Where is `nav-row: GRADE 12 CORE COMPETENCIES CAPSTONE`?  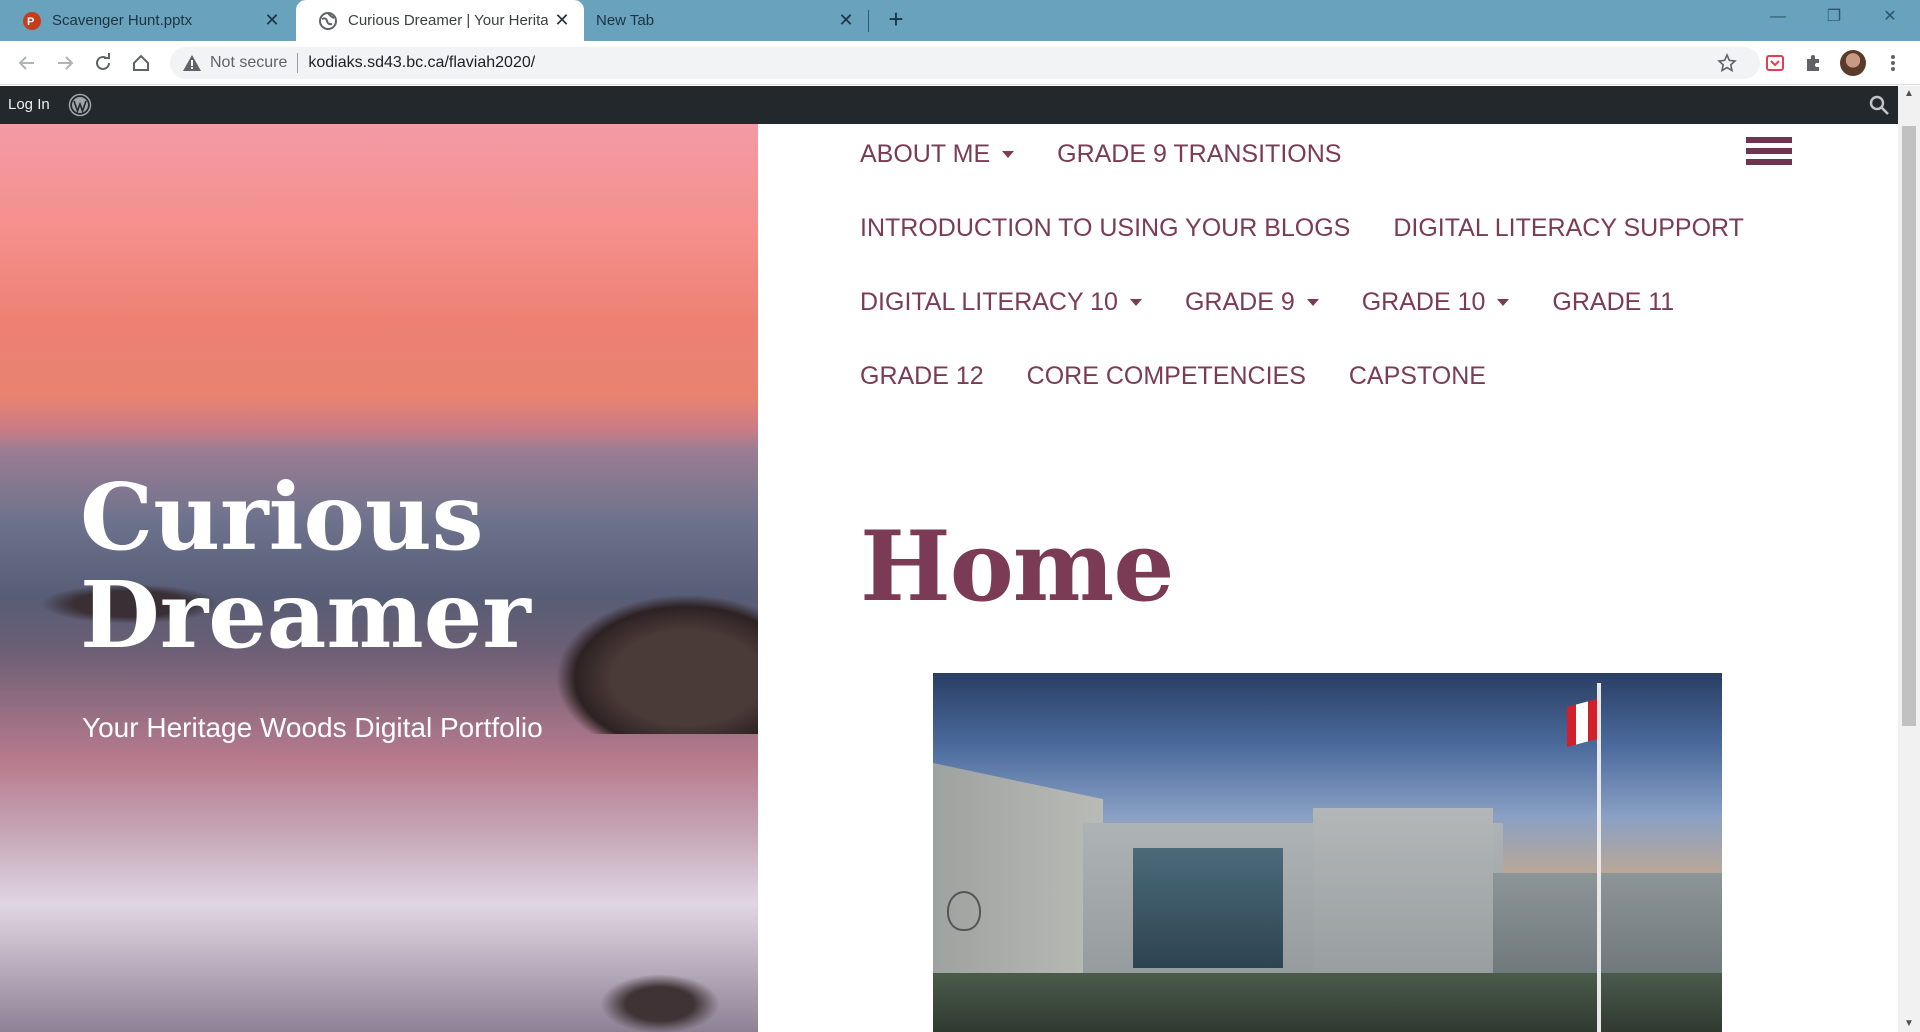 nav-row: GRADE 12 CORE COMPETENCIES CAPSTONE is located at coordinates (1194, 376).